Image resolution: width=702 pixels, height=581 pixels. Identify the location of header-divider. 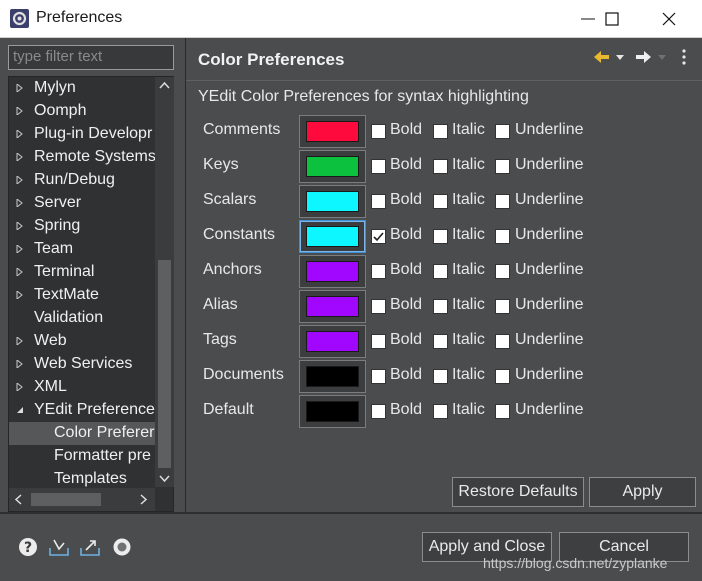
(444, 80).